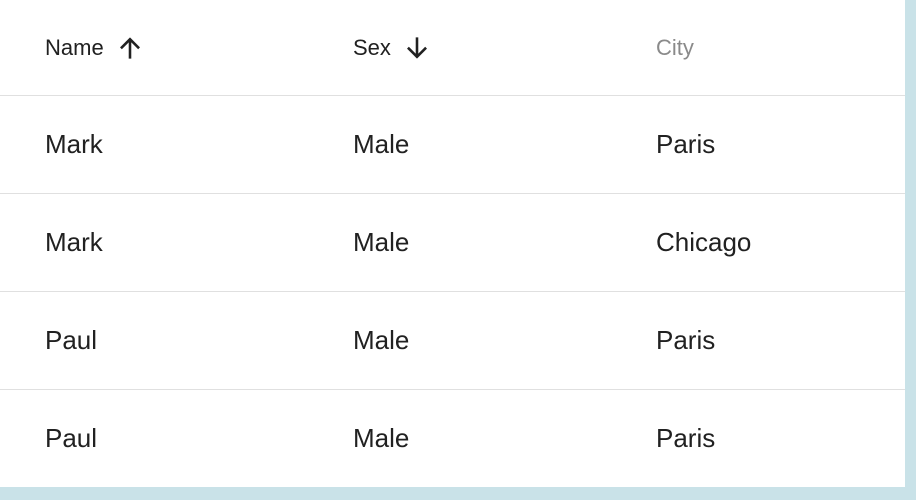 The height and width of the screenshot is (500, 916). Describe the element at coordinates (704, 242) in the screenshot. I see `cell-city: Chicago` at that location.